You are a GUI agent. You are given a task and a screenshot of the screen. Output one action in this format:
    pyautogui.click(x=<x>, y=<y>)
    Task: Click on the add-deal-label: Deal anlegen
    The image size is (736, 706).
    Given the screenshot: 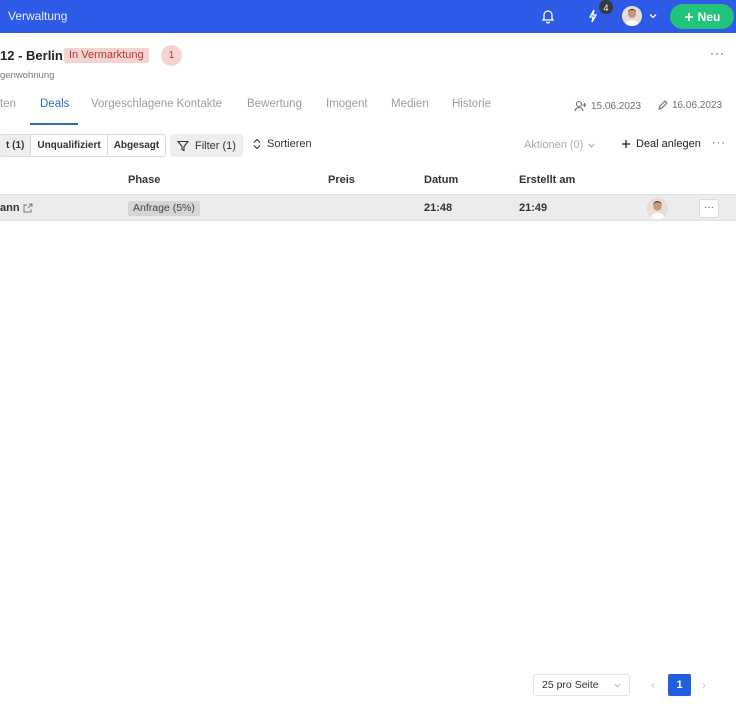 What is the action you would take?
    pyautogui.click(x=668, y=144)
    